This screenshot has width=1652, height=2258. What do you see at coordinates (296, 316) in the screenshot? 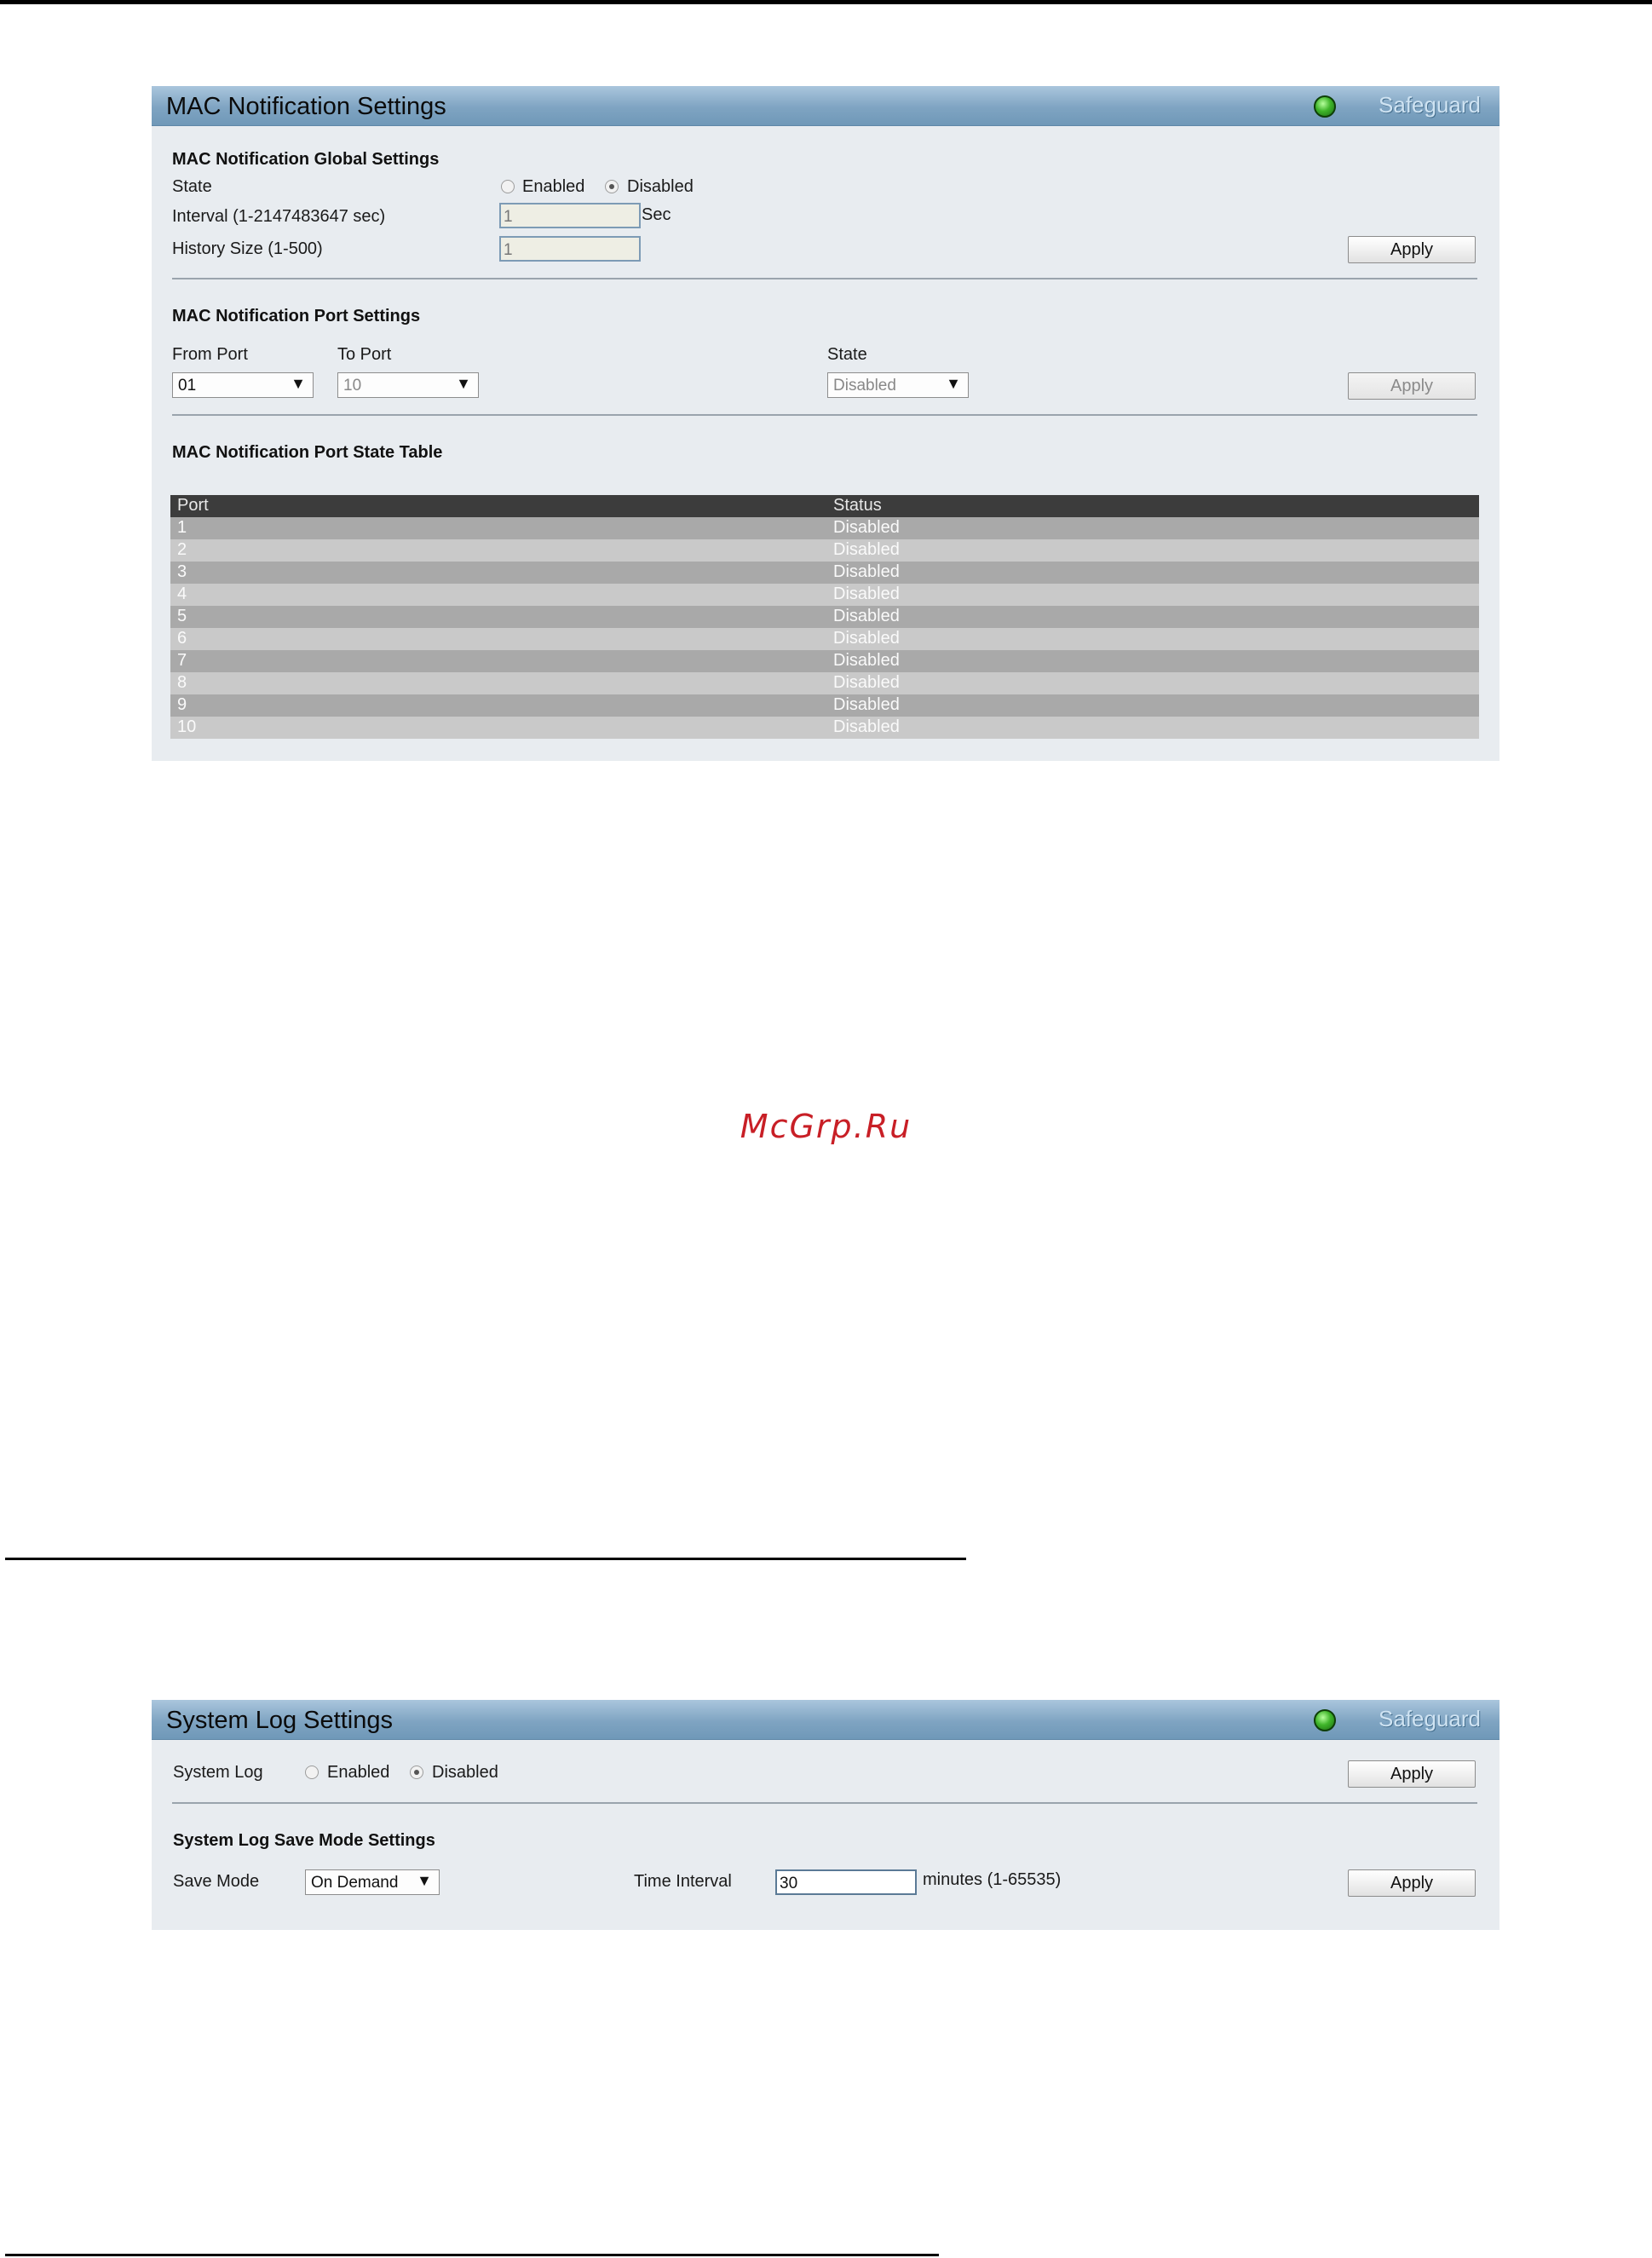
I see `port-settings-title: MAC Notification Port Settings` at bounding box center [296, 316].